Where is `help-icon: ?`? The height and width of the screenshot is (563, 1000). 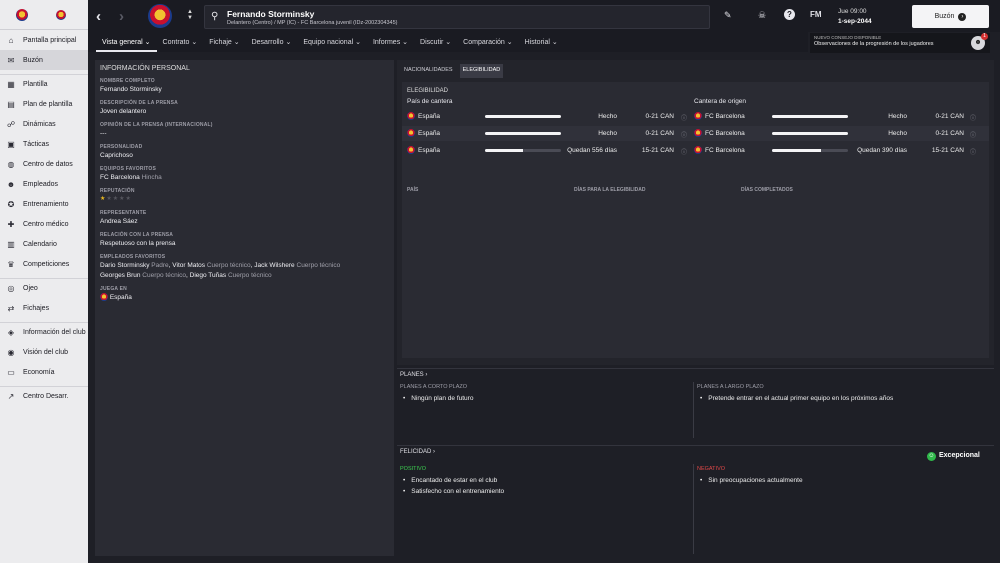 help-icon: ? is located at coordinates (789, 14).